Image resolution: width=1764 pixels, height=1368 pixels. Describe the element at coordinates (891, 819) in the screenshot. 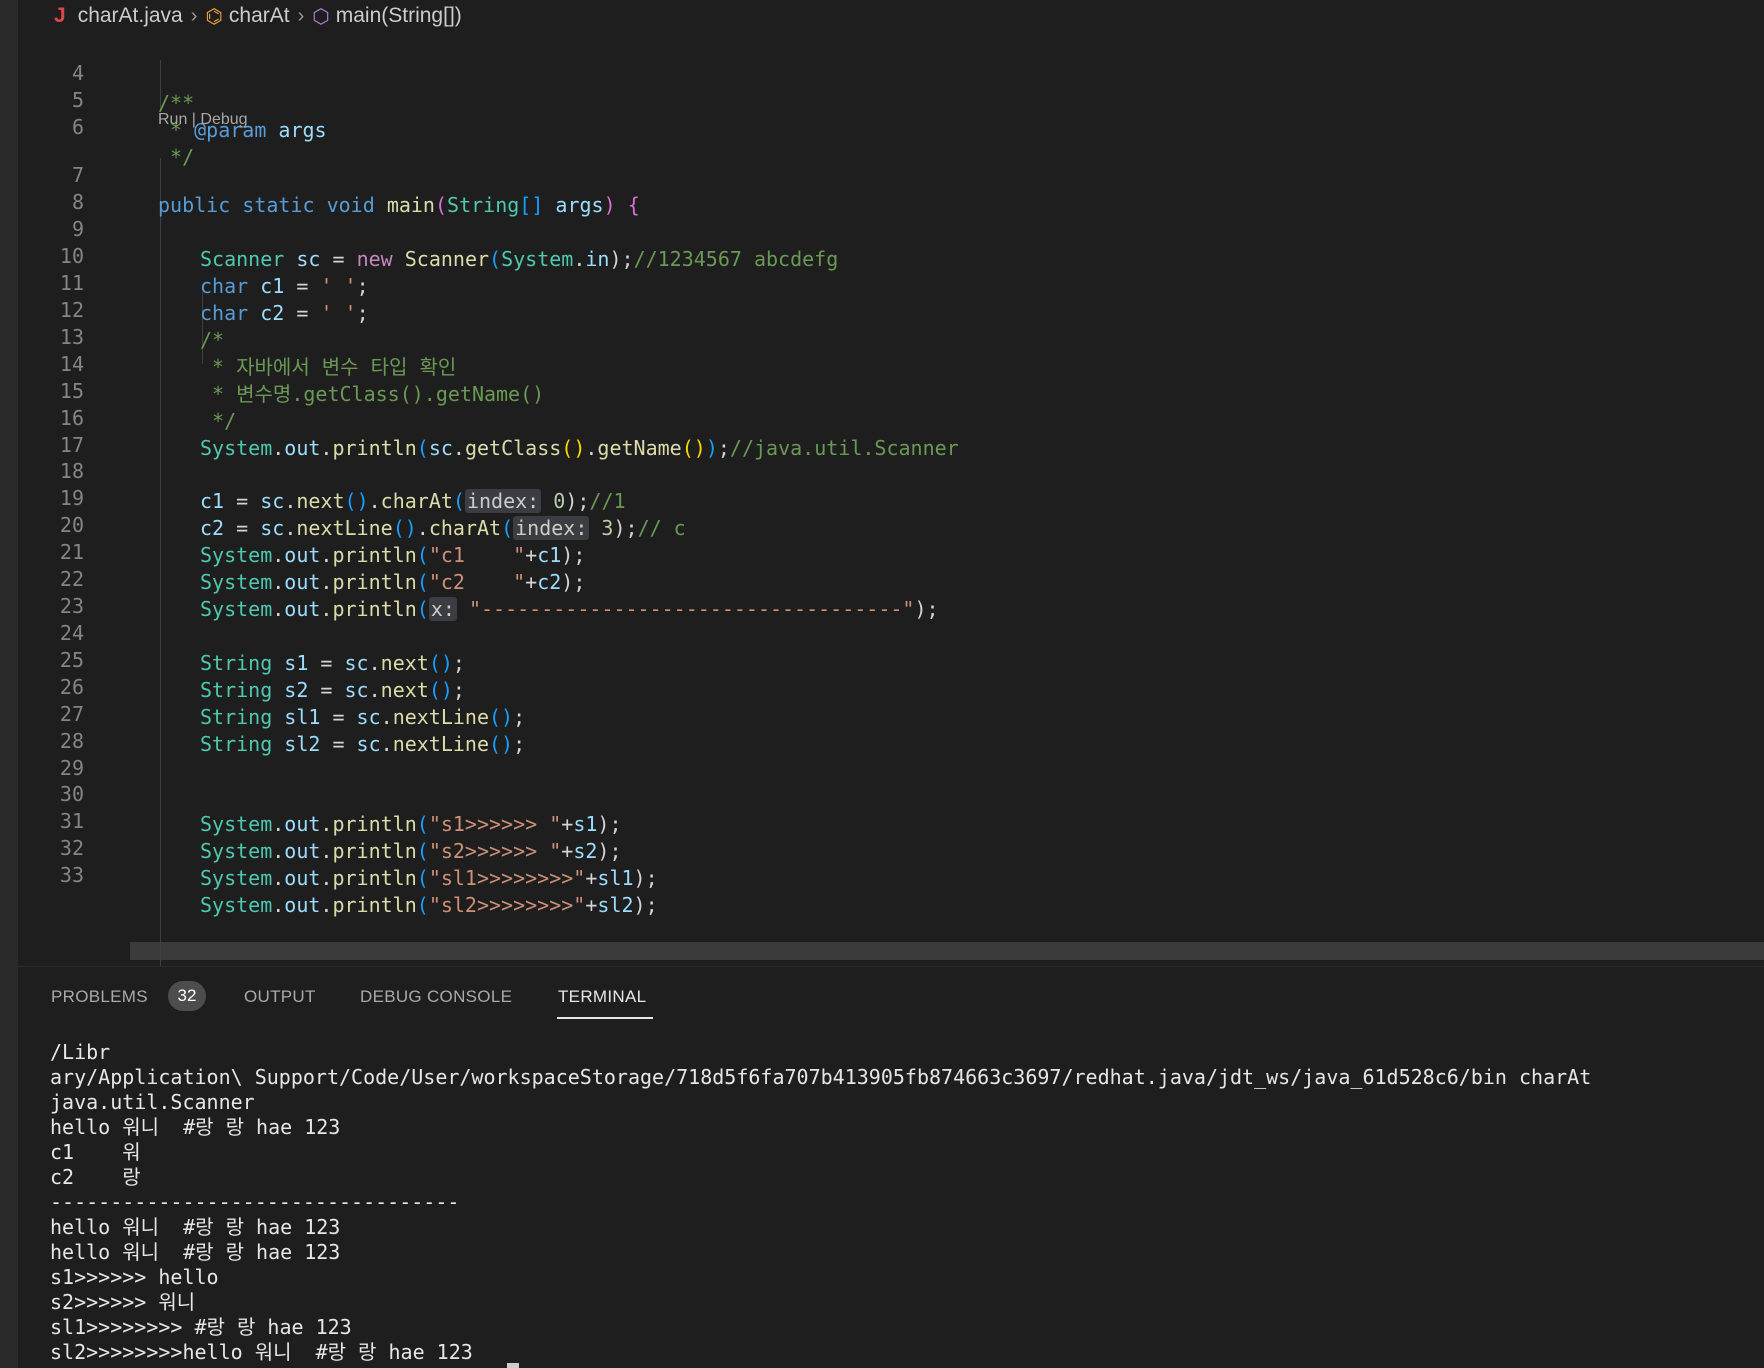

I see `code-line: 31 System.out.println("s2>>>>>> "+s2);` at that location.